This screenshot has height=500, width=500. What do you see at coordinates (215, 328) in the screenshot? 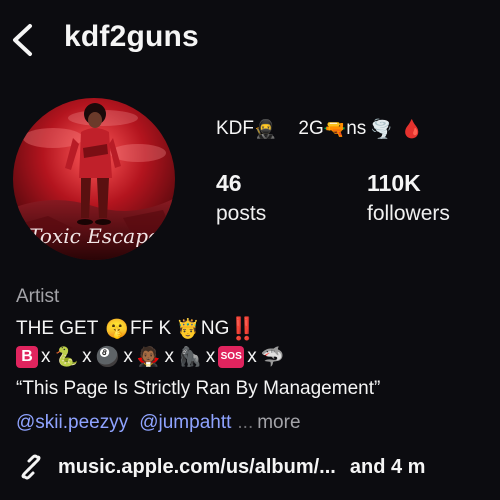
I see `bio-text-ng: NG` at bounding box center [215, 328].